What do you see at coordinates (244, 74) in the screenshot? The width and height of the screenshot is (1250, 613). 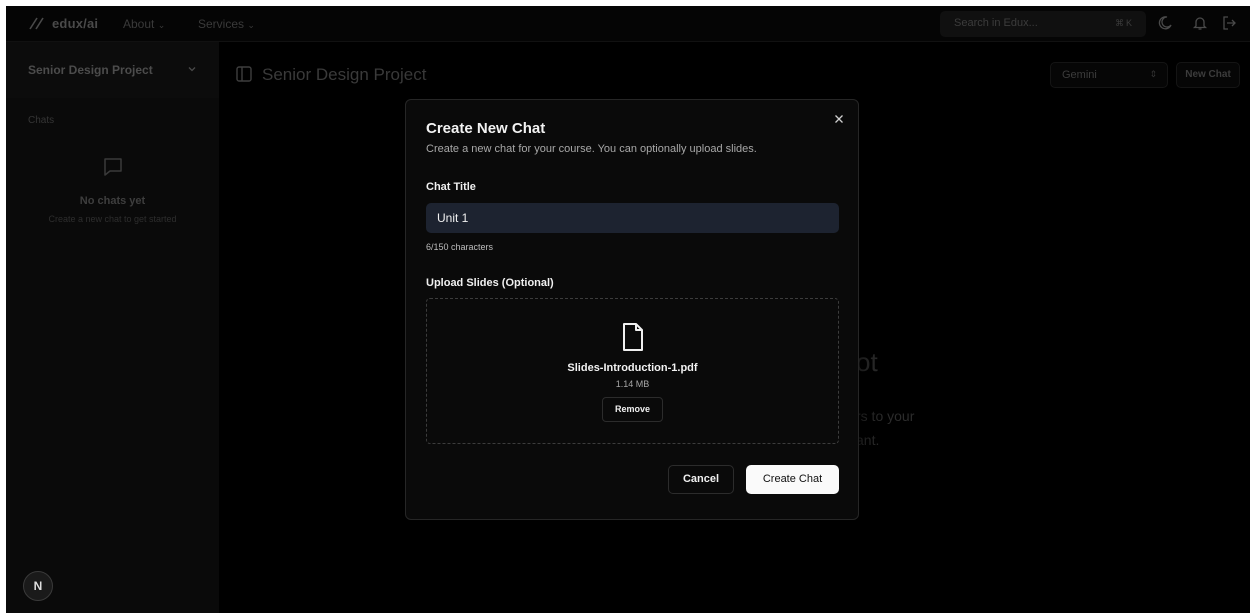 I see `sidebar-toggle-icon` at bounding box center [244, 74].